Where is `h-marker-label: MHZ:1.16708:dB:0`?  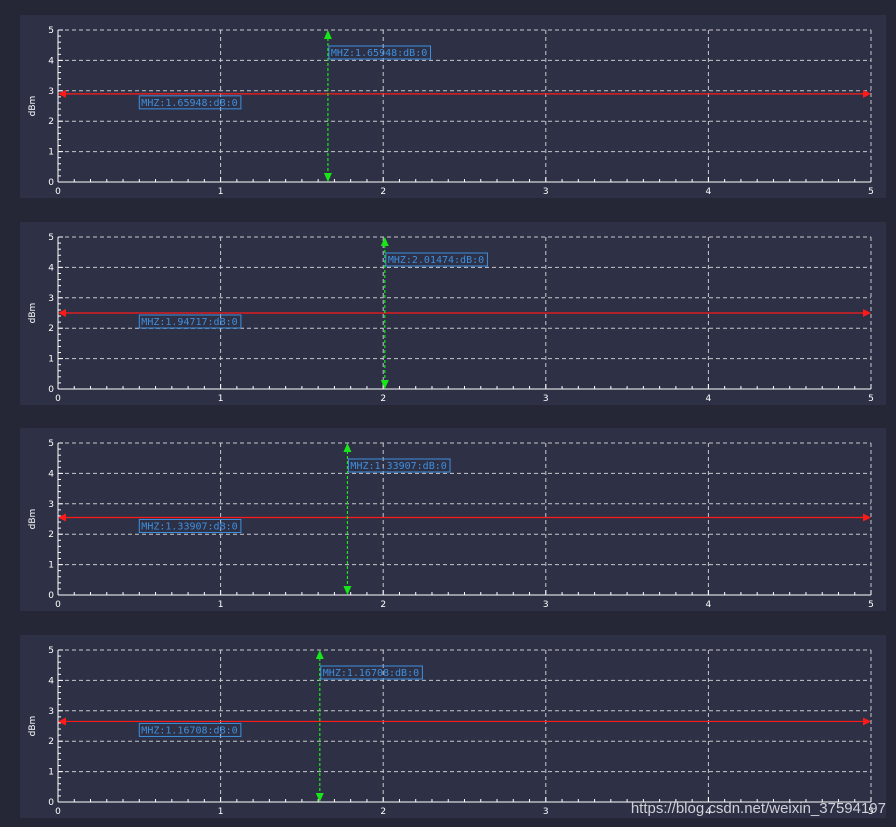
h-marker-label: MHZ:1.16708:dB:0 is located at coordinates (189, 730).